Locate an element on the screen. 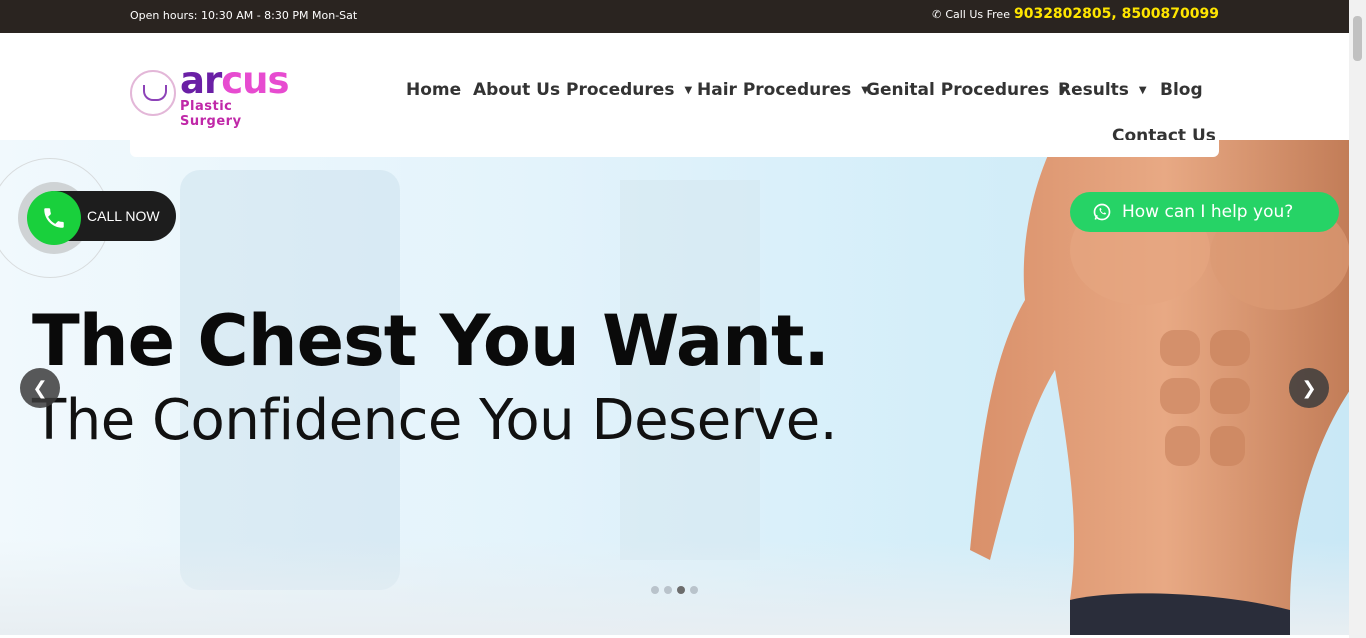 The height and width of the screenshot is (638, 1366). nav-item-blog: Blog is located at coordinates (1181, 90).